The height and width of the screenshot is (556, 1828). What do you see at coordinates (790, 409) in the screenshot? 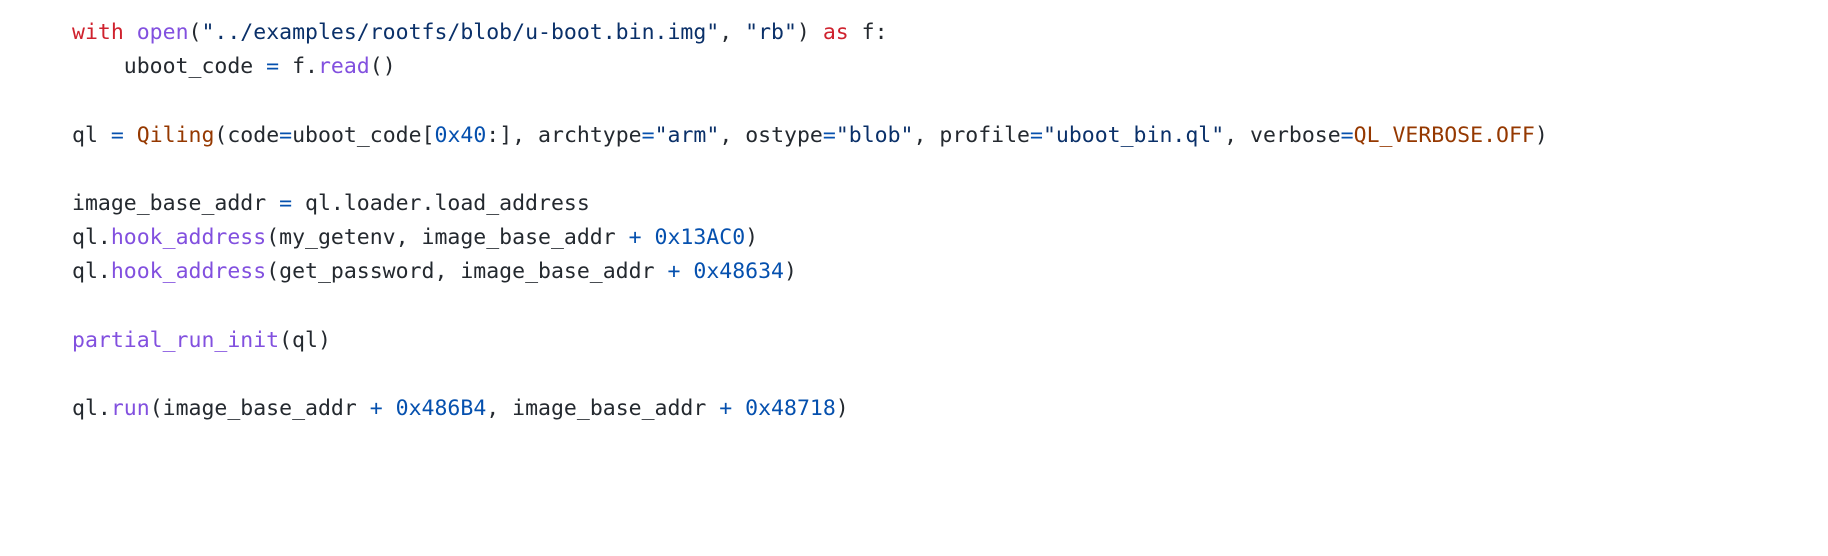
I see `code-token: 0x48718` at bounding box center [790, 409].